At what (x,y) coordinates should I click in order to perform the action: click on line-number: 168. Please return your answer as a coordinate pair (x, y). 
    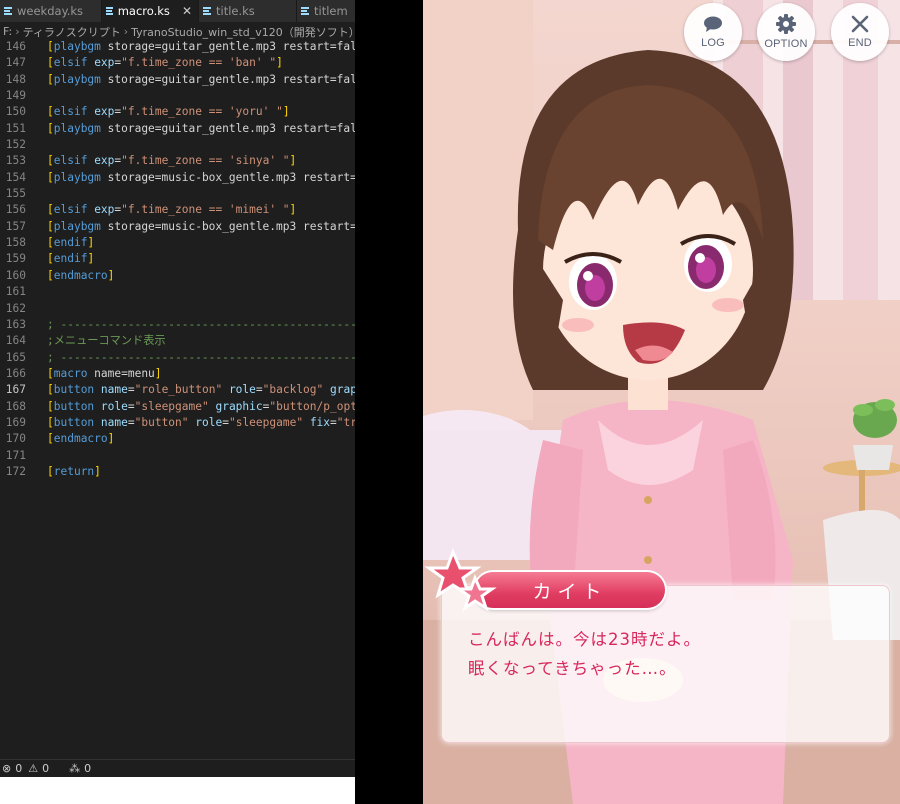
    Looking at the image, I should click on (15, 406).